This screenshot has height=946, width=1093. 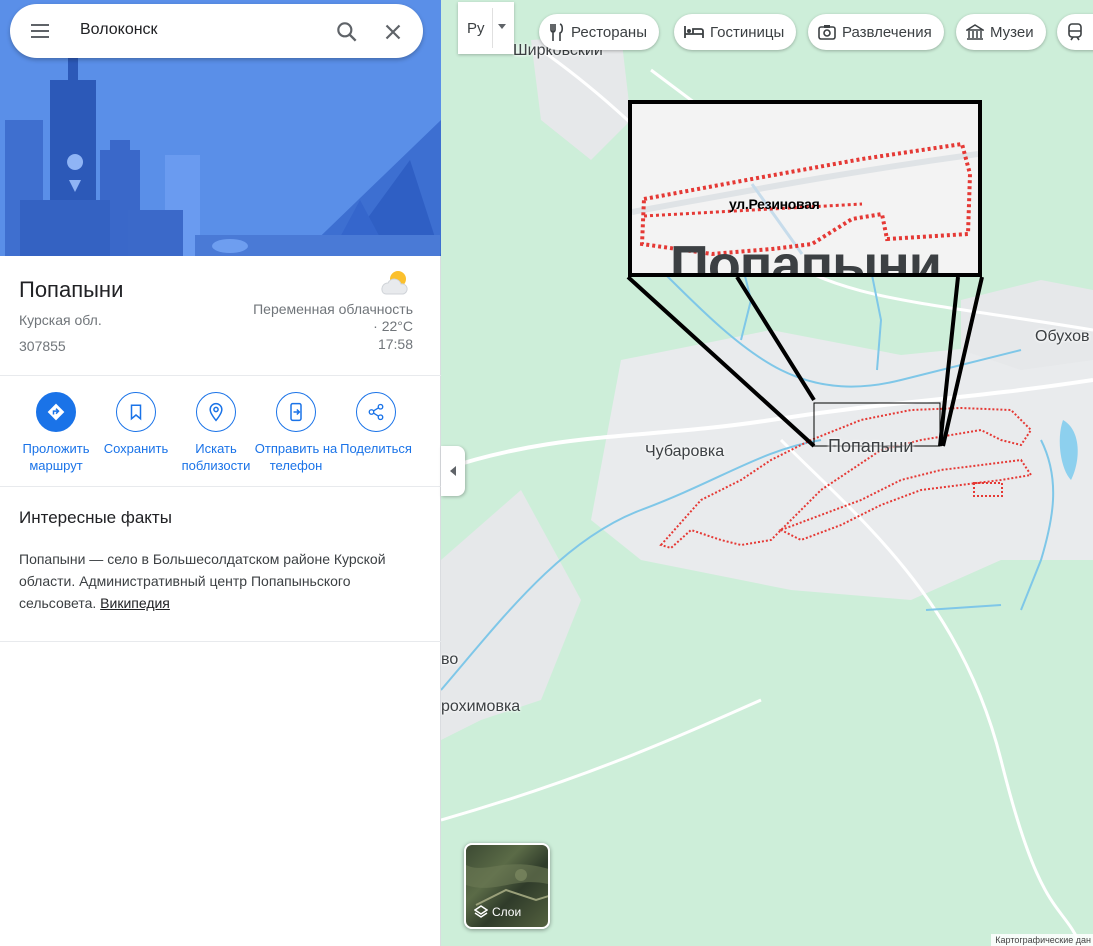 I want to click on map-attribution: Картографические дан, so click(x=1042, y=940).